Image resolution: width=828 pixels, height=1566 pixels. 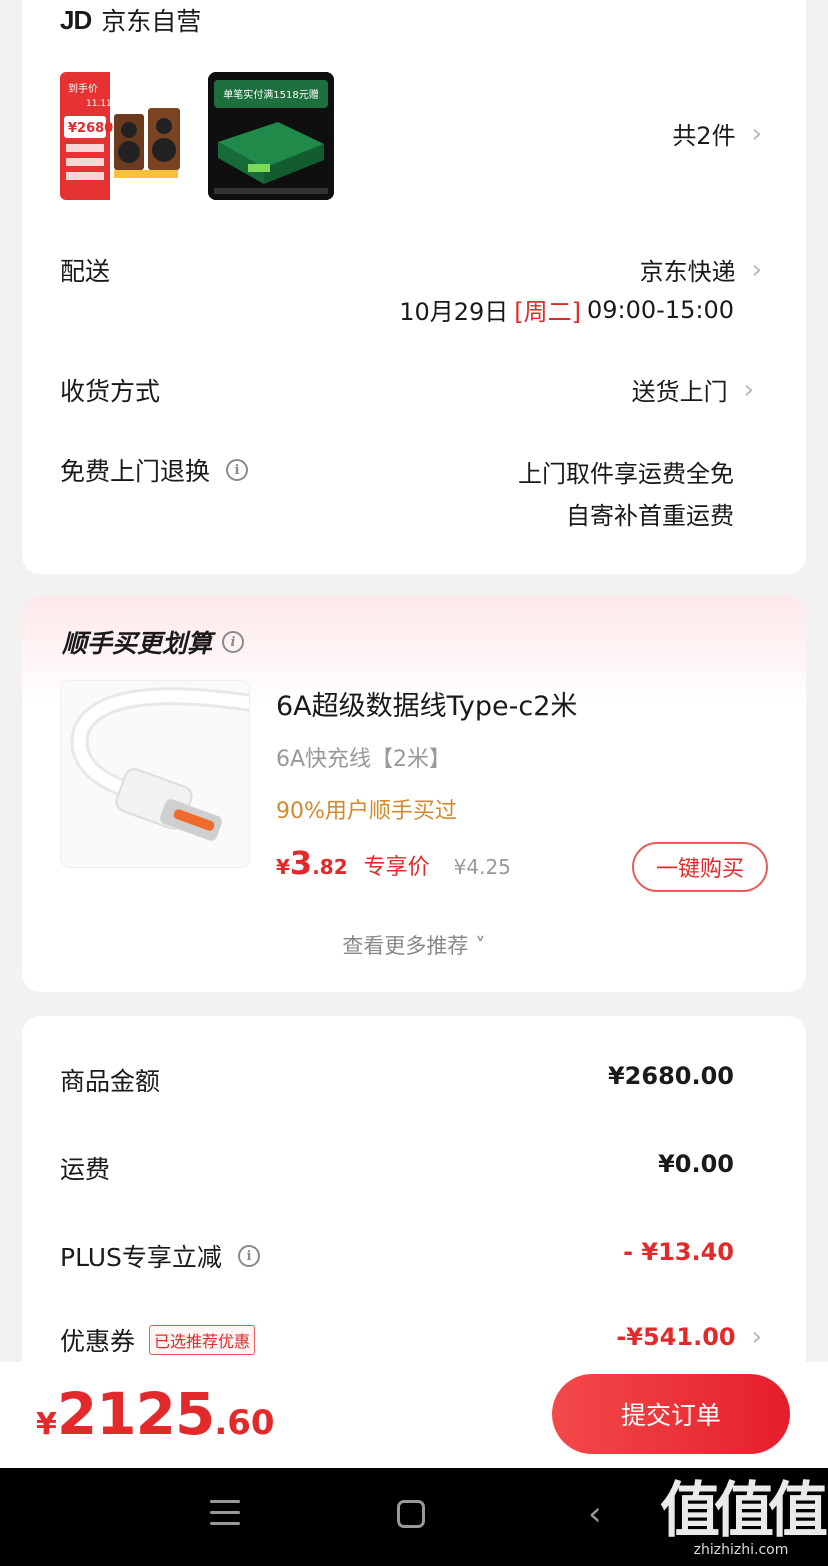 I want to click on see-more-recommendations: 查看更多推荐 ˅, so click(x=414, y=945).